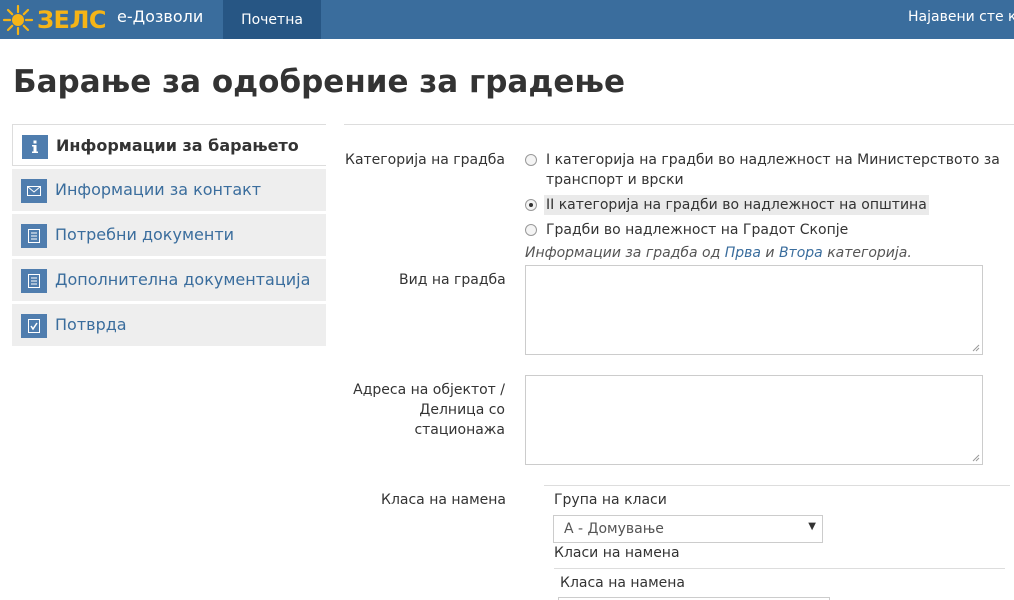  I want to click on help-mid: и, so click(769, 253).